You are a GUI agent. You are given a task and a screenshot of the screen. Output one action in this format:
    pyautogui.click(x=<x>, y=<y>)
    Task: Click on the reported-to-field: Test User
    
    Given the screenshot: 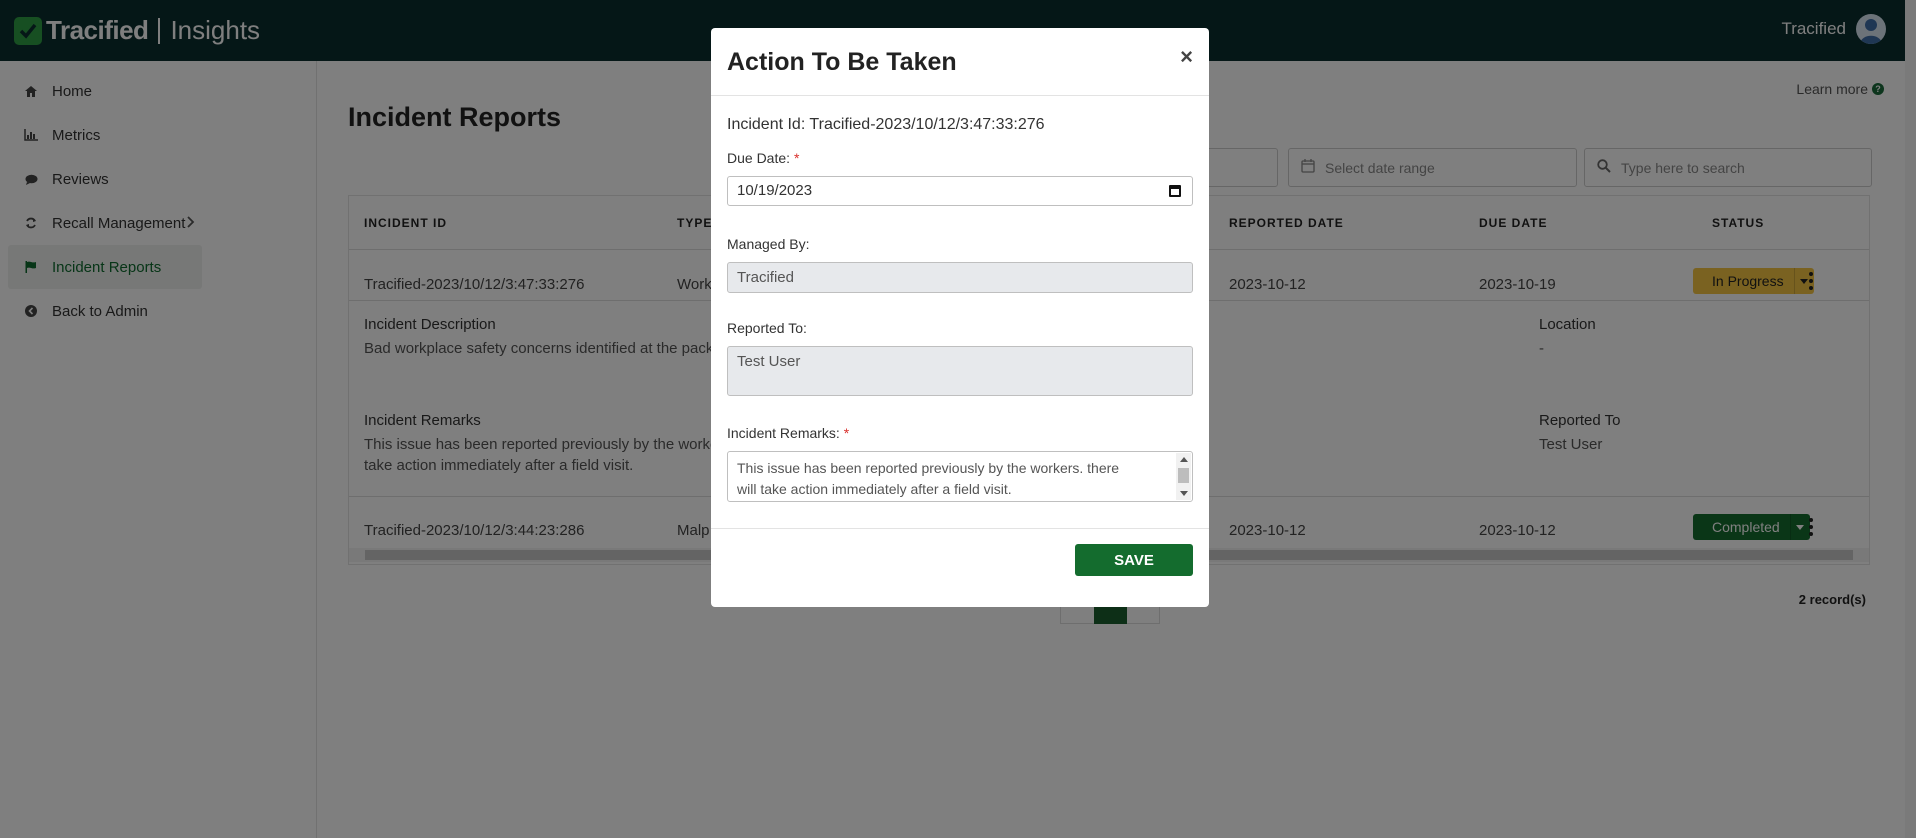 What is the action you would take?
    pyautogui.click(x=960, y=371)
    